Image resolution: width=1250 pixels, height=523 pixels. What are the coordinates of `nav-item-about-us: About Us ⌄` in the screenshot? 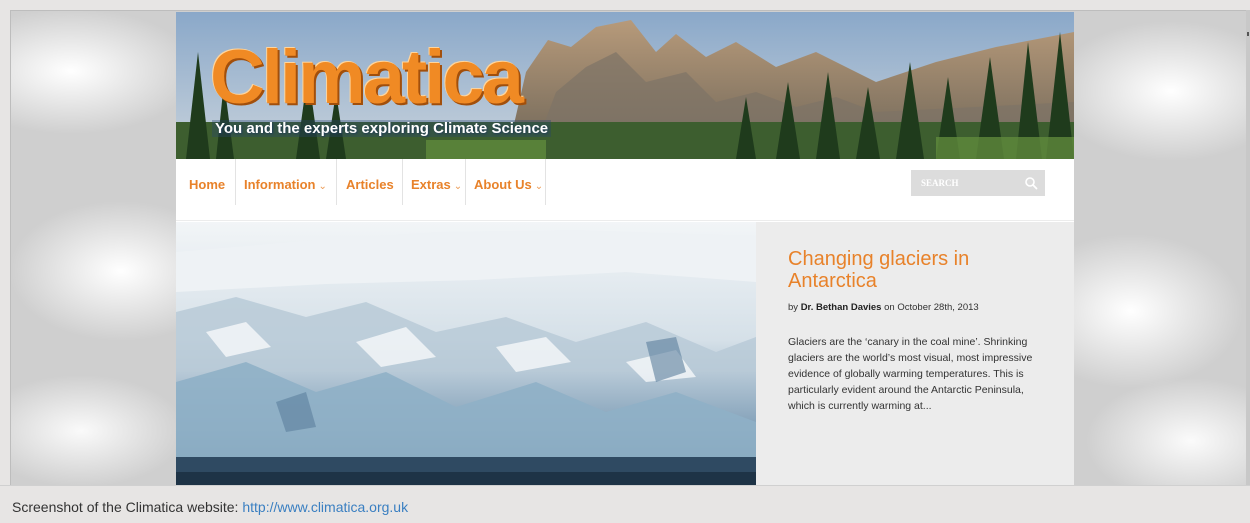 It's located at (506, 182).